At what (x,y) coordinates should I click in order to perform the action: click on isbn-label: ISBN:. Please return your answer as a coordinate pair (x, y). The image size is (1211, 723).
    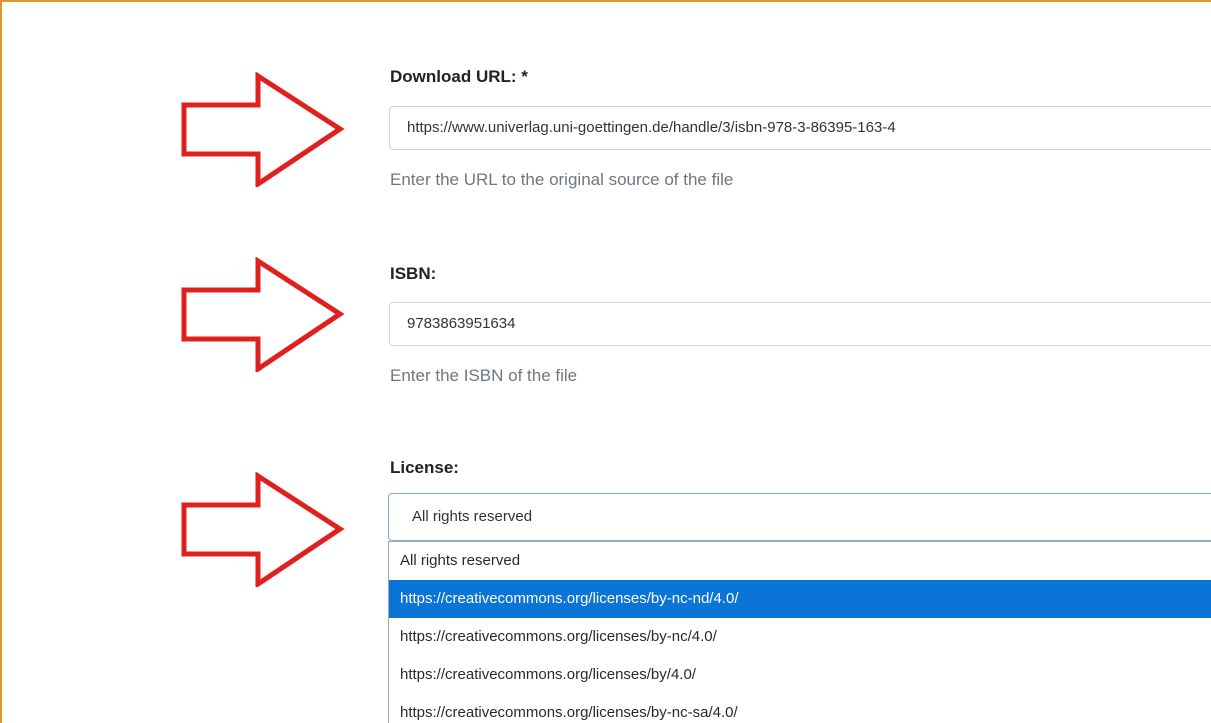
    Looking at the image, I should click on (413, 273).